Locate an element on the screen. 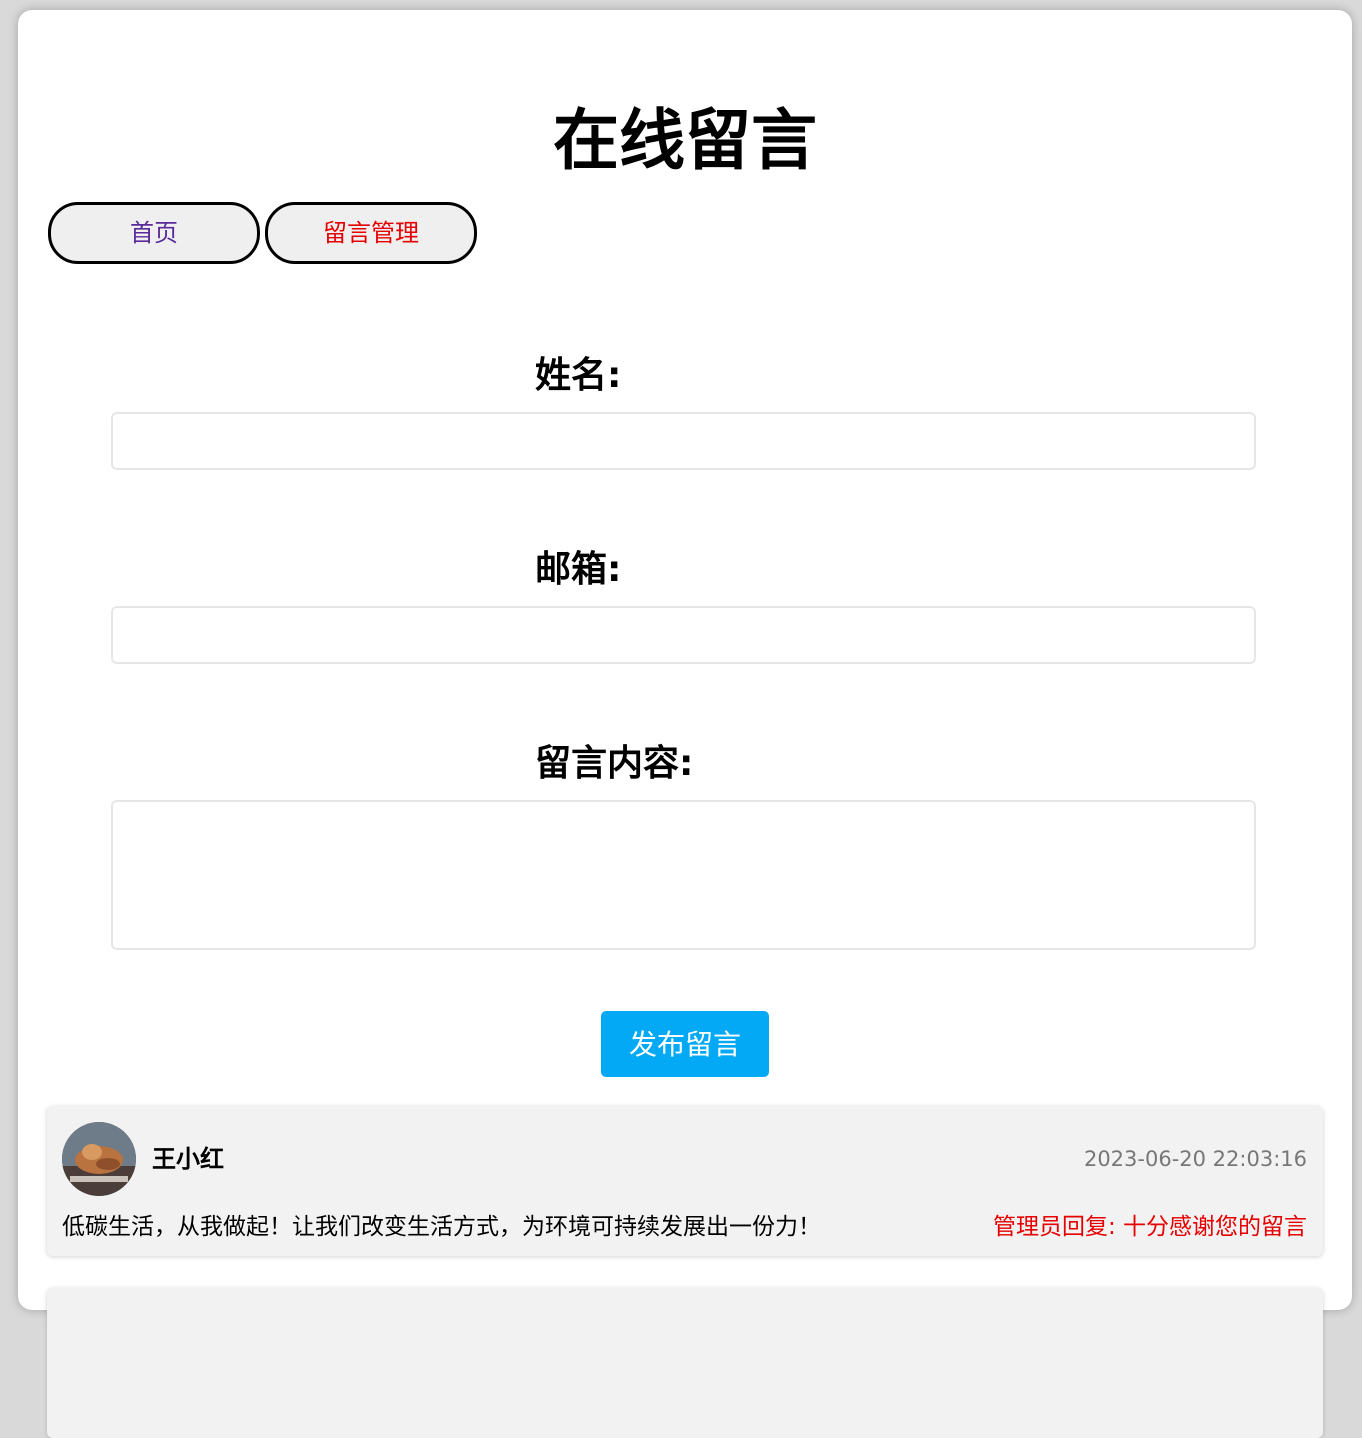  avatar is located at coordinates (99, 1159).